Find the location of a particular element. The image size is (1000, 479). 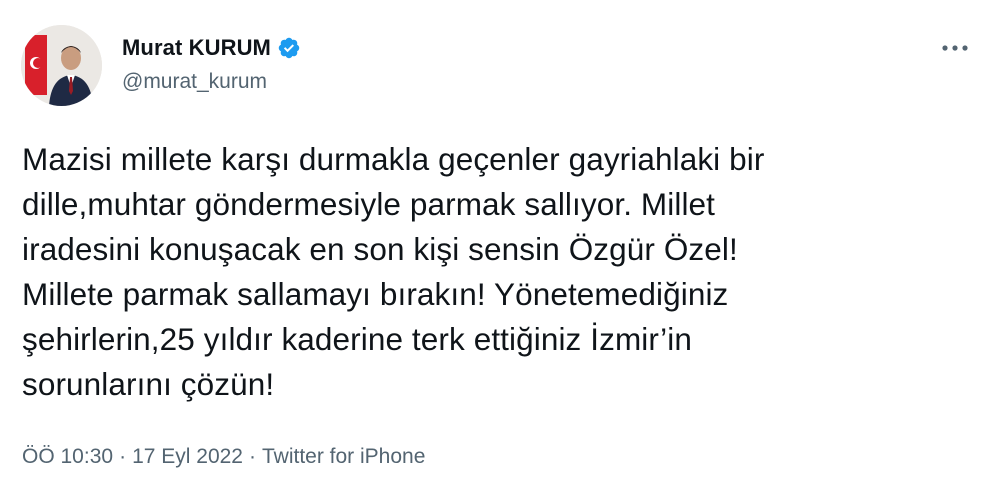

avatar-image is located at coordinates (61, 65).